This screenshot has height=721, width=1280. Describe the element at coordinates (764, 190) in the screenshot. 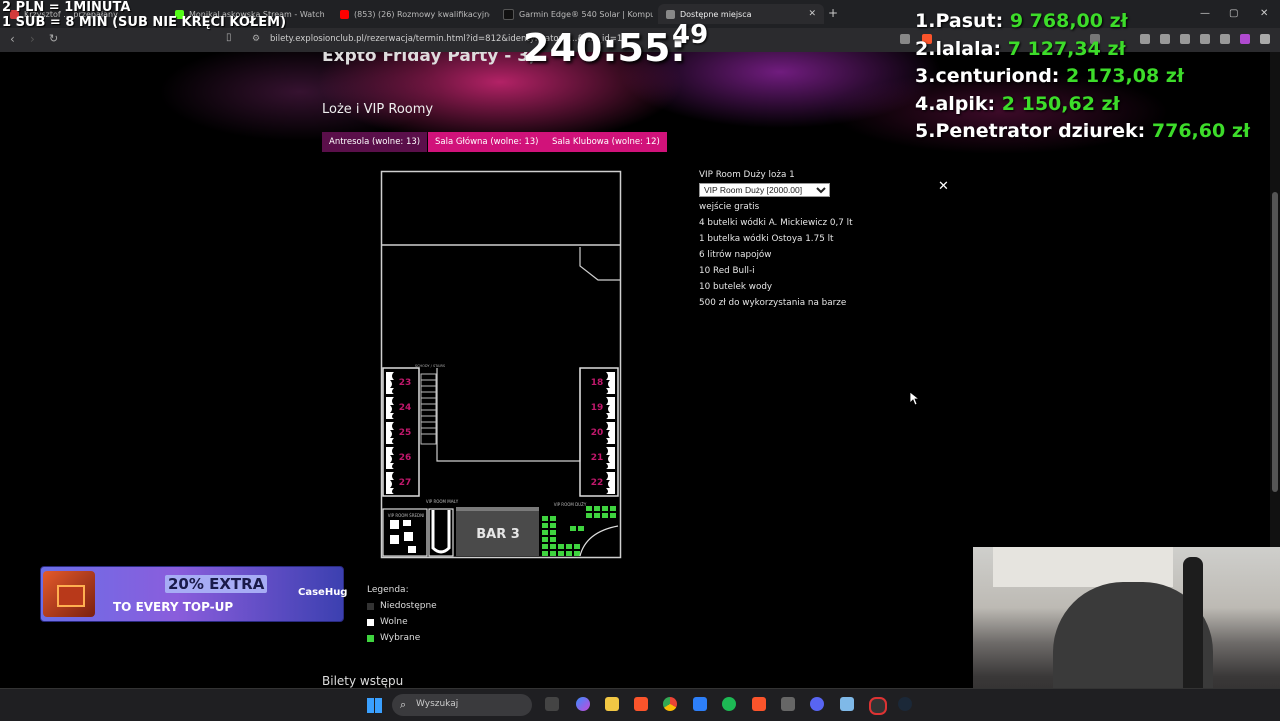

I see `box-type-select: VIP Room Duży [2000.00]` at that location.